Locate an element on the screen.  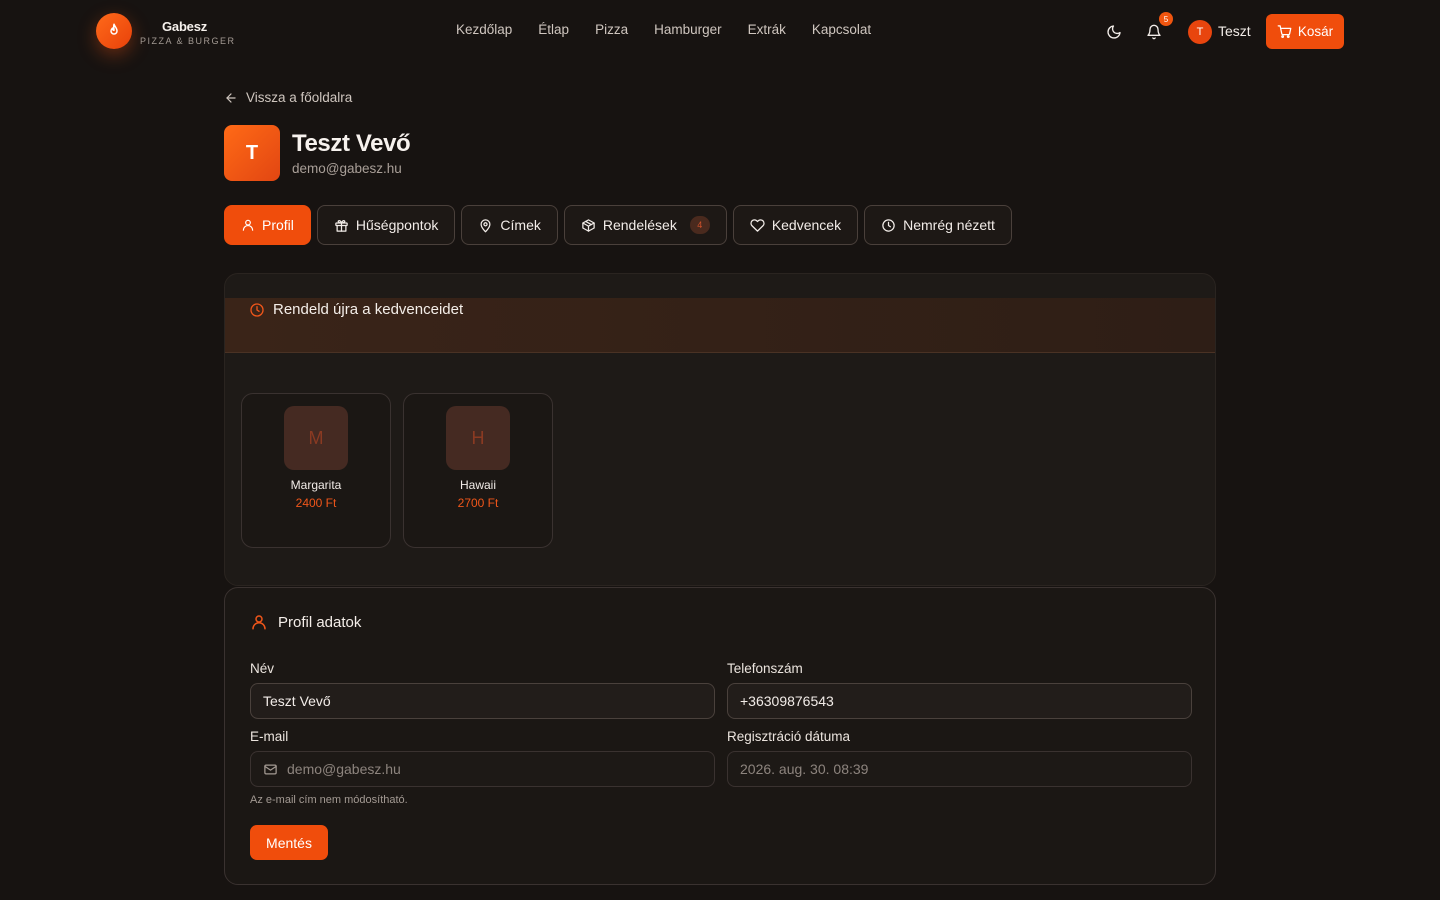
tab-loyalty: Hűségpontok is located at coordinates (386, 225).